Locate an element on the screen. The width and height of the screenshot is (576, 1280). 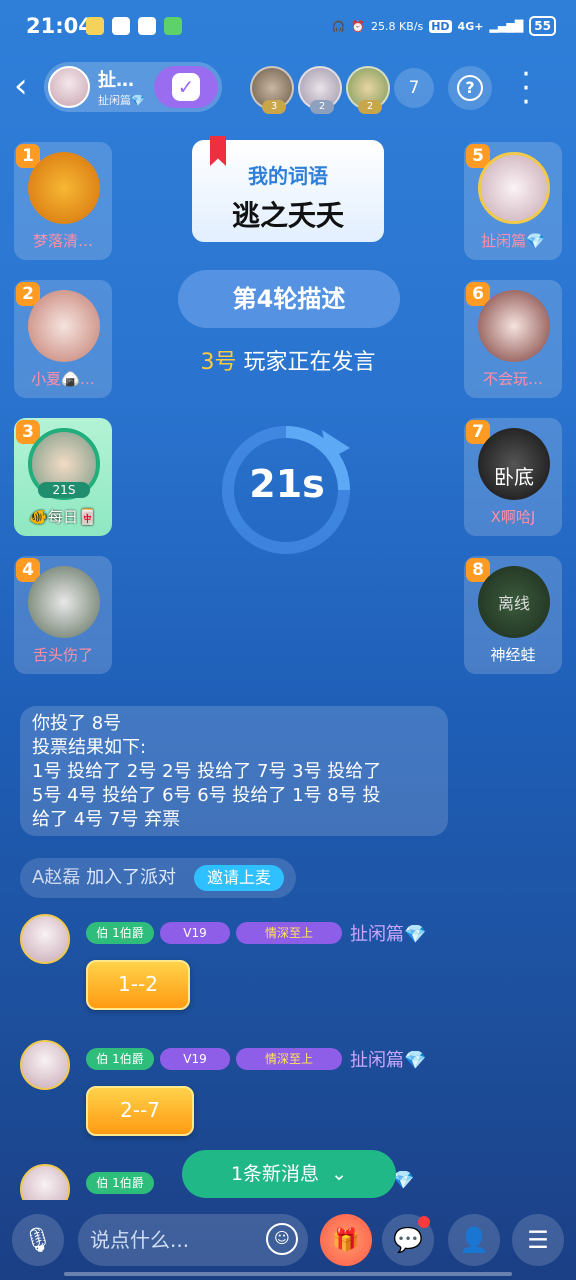
wechat-icon is located at coordinates (121, 26).